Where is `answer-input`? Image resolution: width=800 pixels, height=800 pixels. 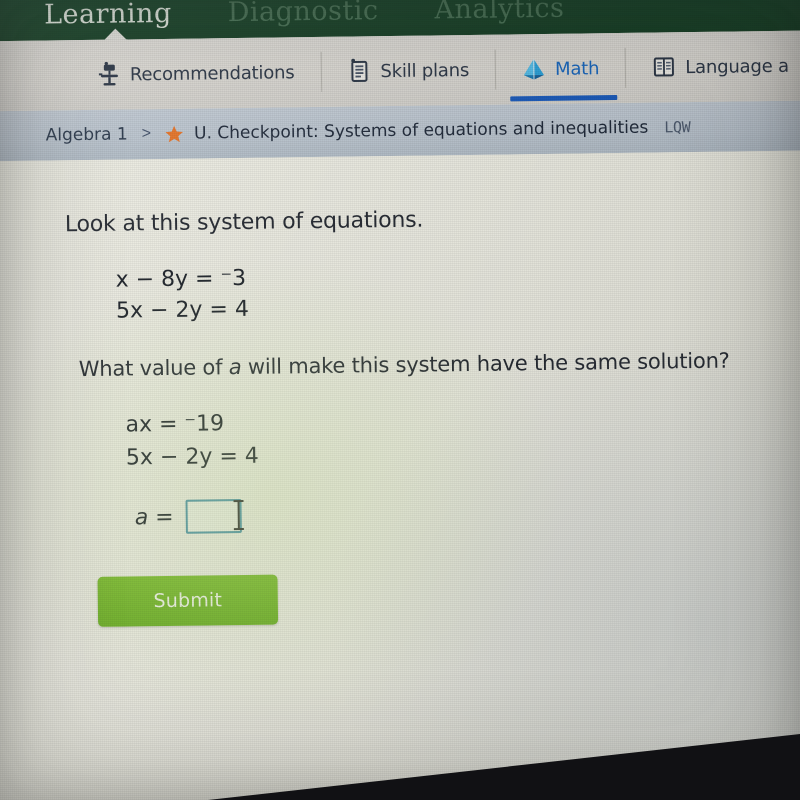
answer-input is located at coordinates (214, 517).